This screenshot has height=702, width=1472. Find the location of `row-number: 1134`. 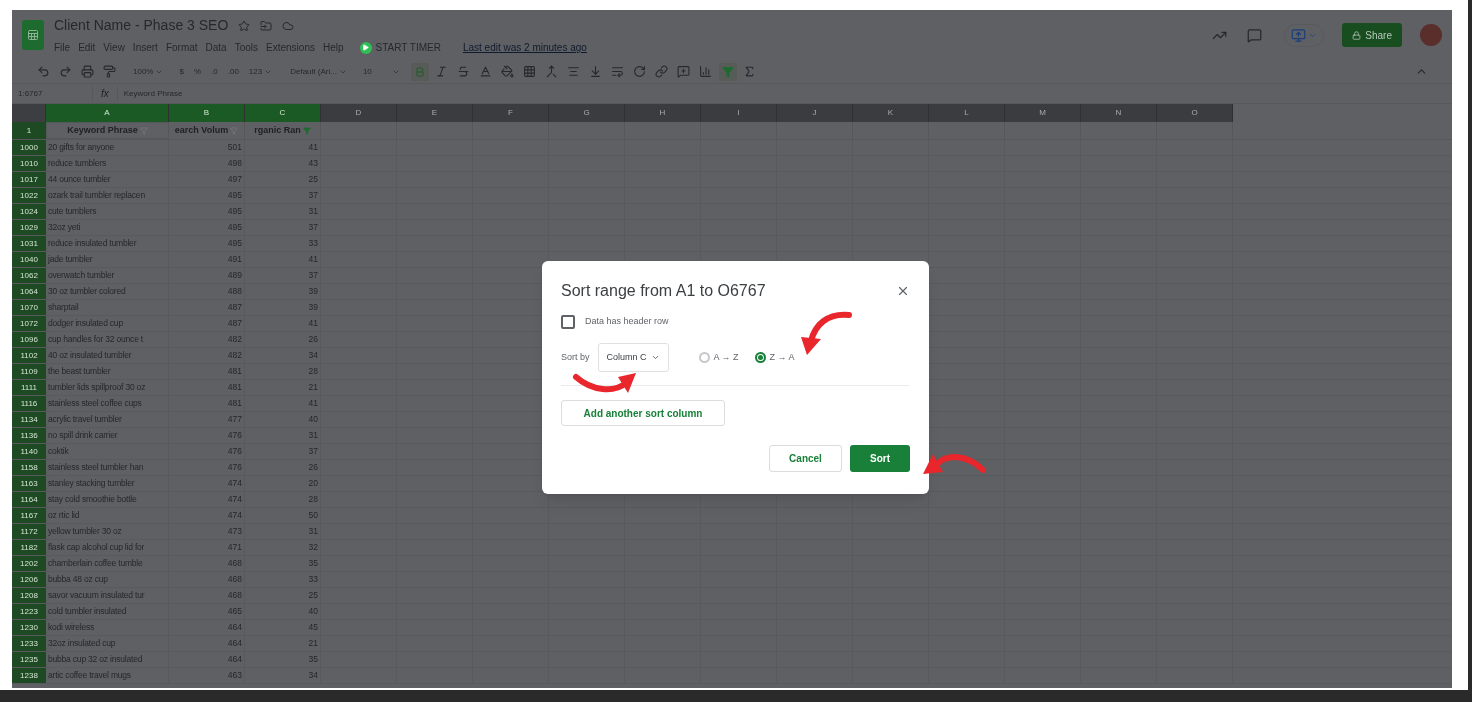

row-number: 1134 is located at coordinates (29, 419).